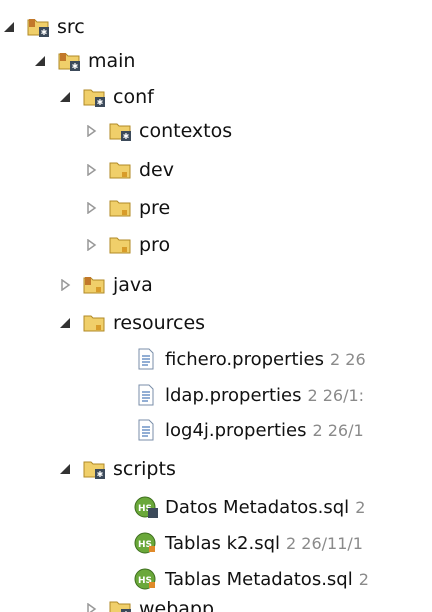 This screenshot has width=432, height=612. What do you see at coordinates (133, 285) in the screenshot?
I see `node-label: java` at bounding box center [133, 285].